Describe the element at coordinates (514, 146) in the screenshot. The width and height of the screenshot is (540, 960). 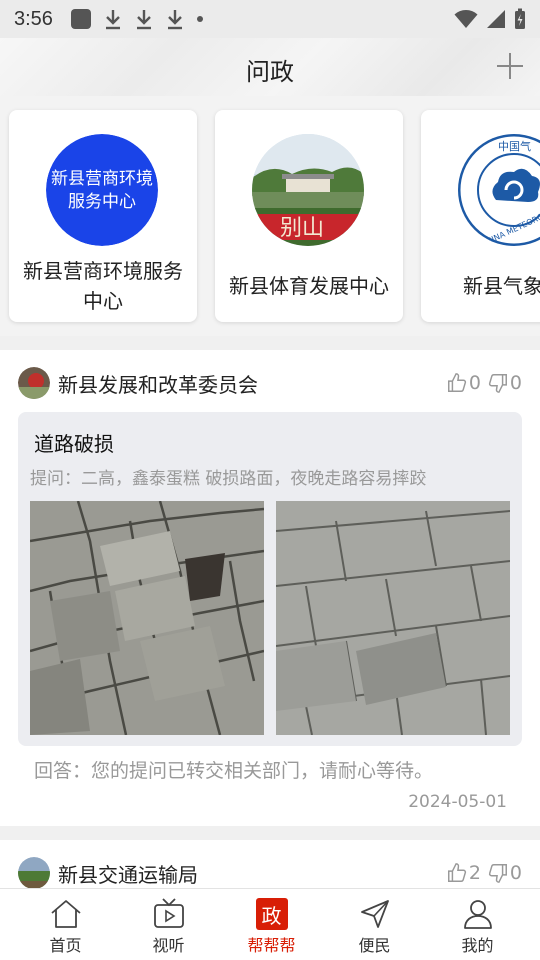
I see `svg-text: 中国气` at that location.